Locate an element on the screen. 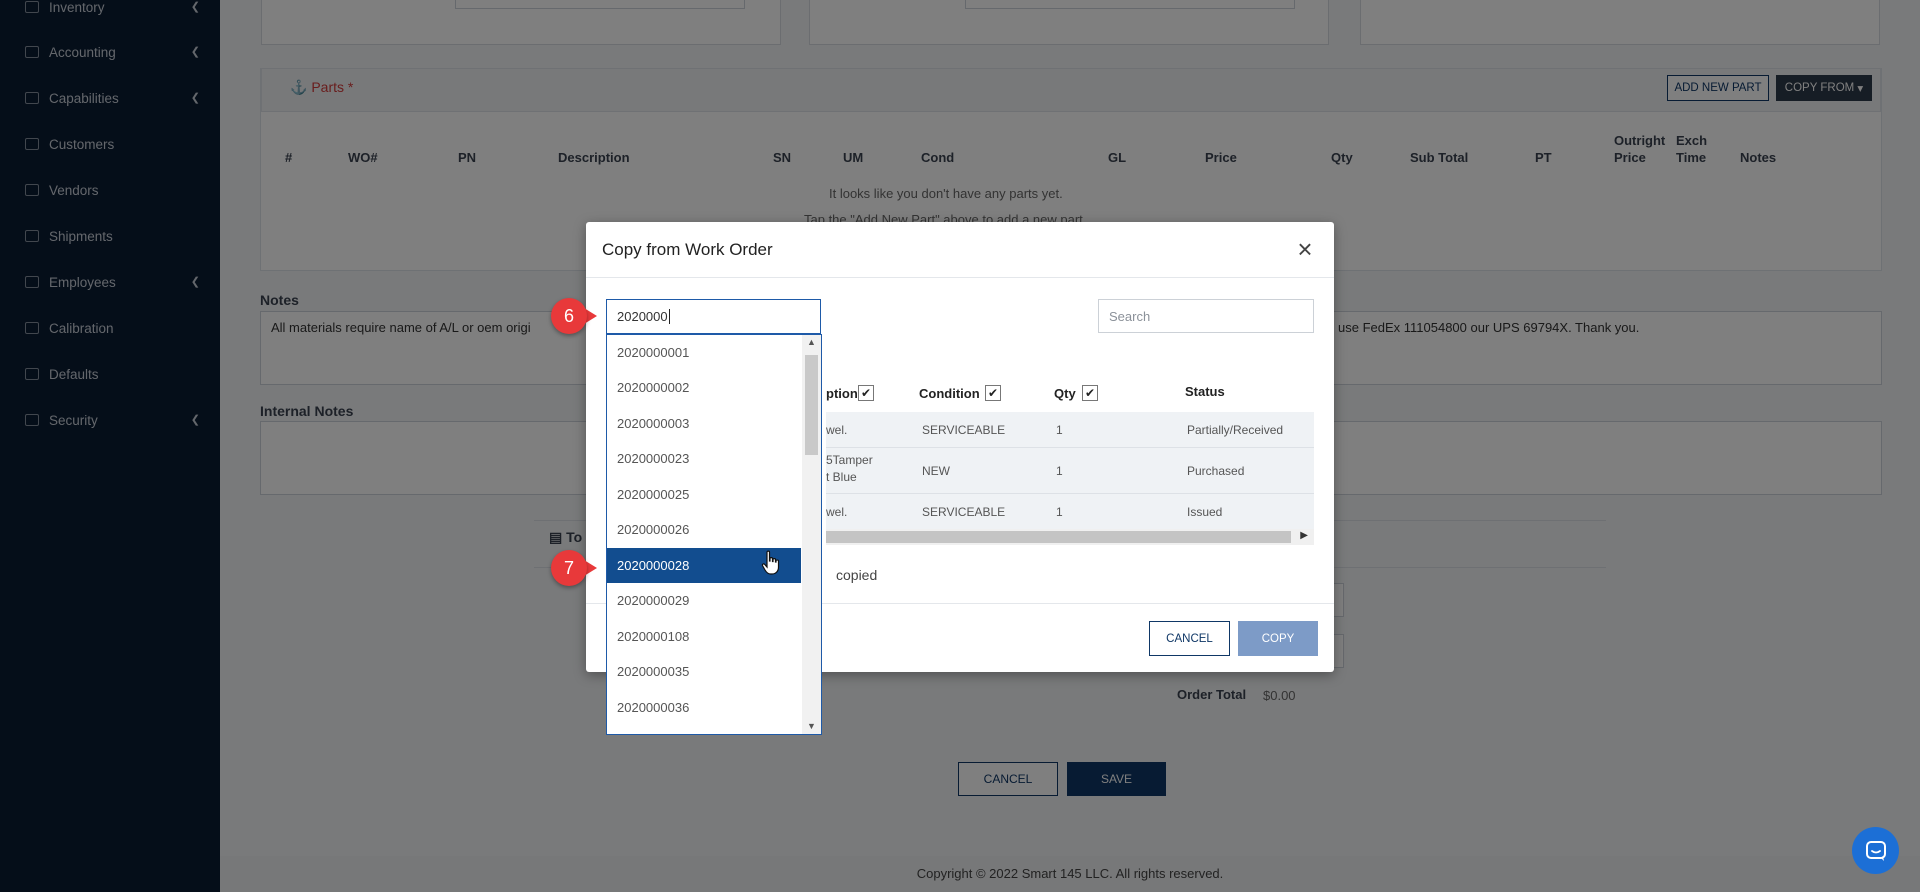 This screenshot has height=892, width=1920. step-number: 7 is located at coordinates (569, 568).